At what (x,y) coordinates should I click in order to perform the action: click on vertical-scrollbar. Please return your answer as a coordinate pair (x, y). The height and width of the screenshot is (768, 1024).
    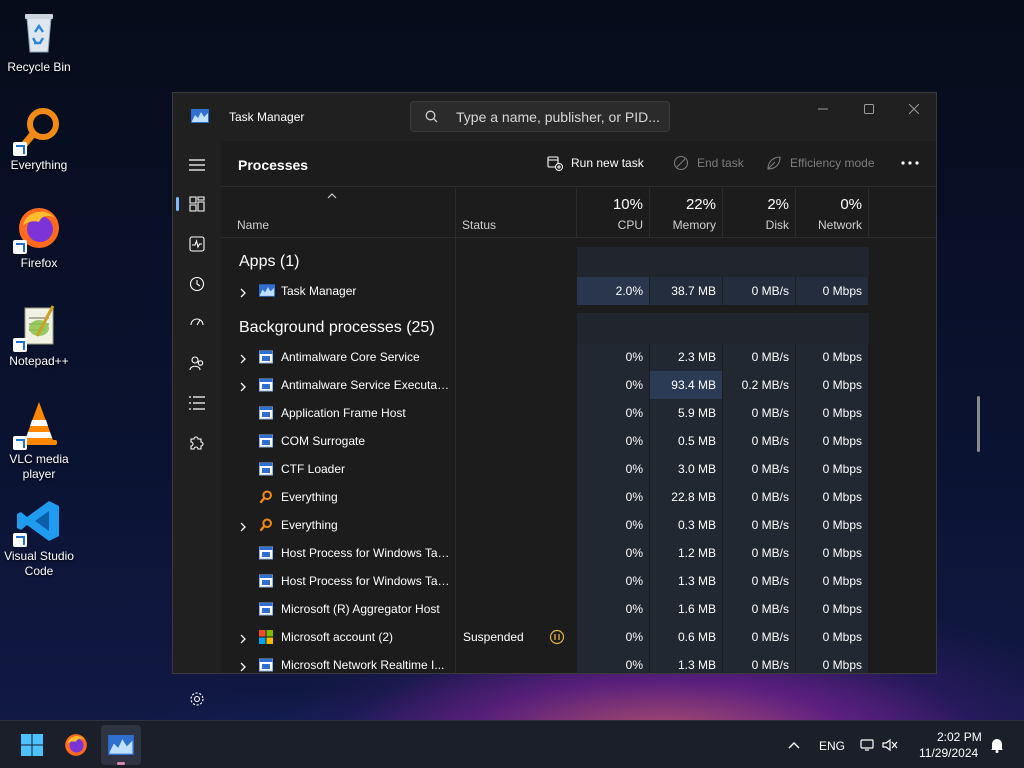
    Looking at the image, I should click on (978, 424).